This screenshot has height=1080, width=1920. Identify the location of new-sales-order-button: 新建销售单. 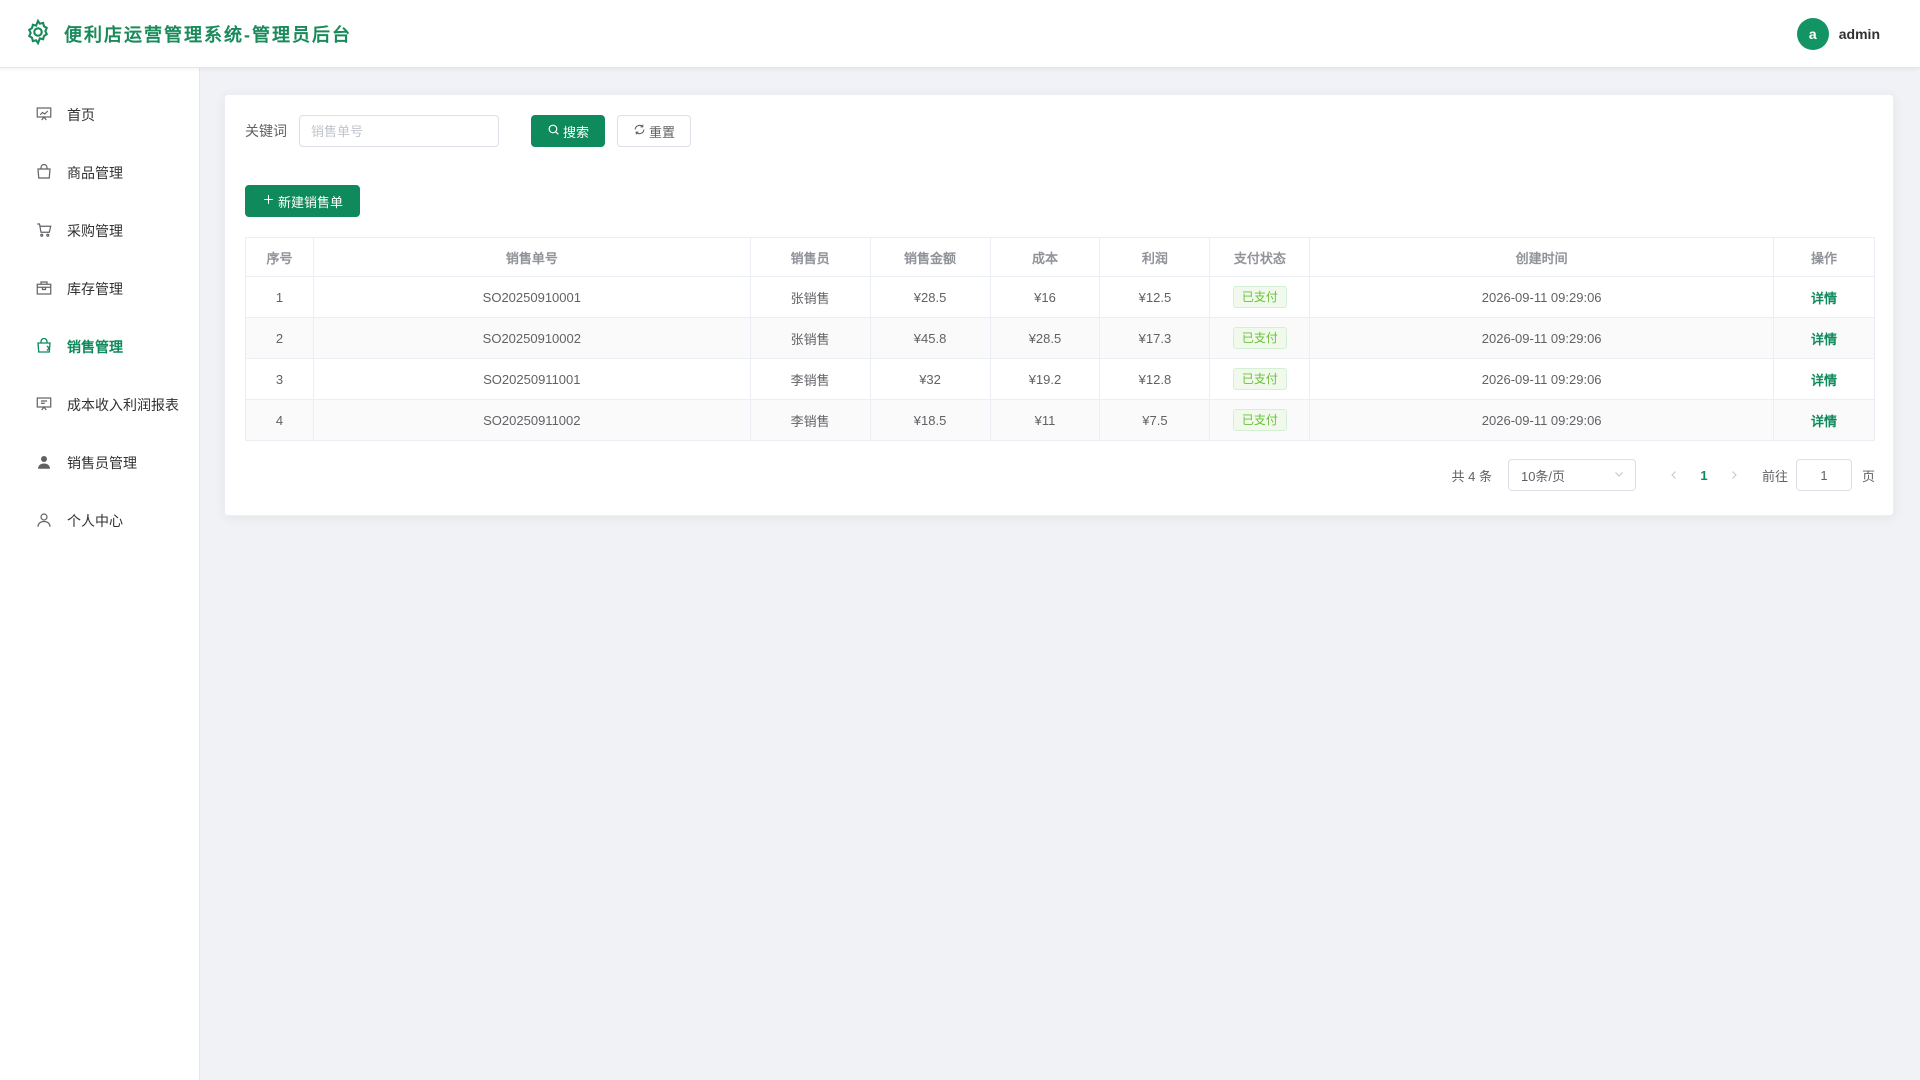
(303, 201).